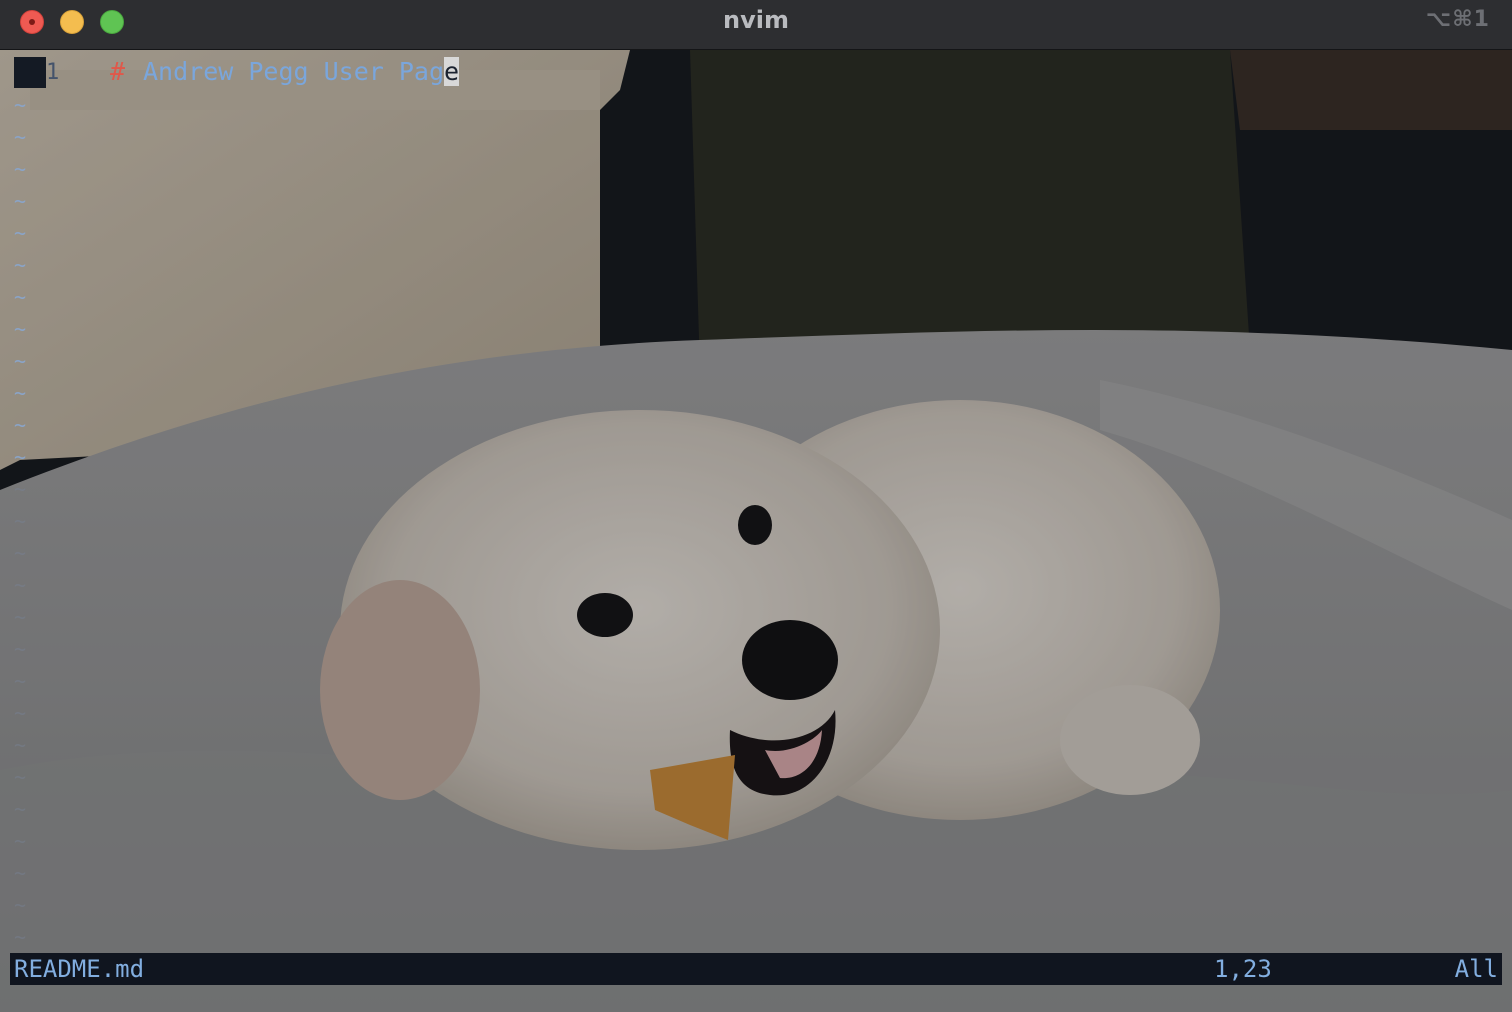 The height and width of the screenshot is (1012, 1512). What do you see at coordinates (294, 71) in the screenshot?
I see `heading-text: Andrew Pegg User Pag` at bounding box center [294, 71].